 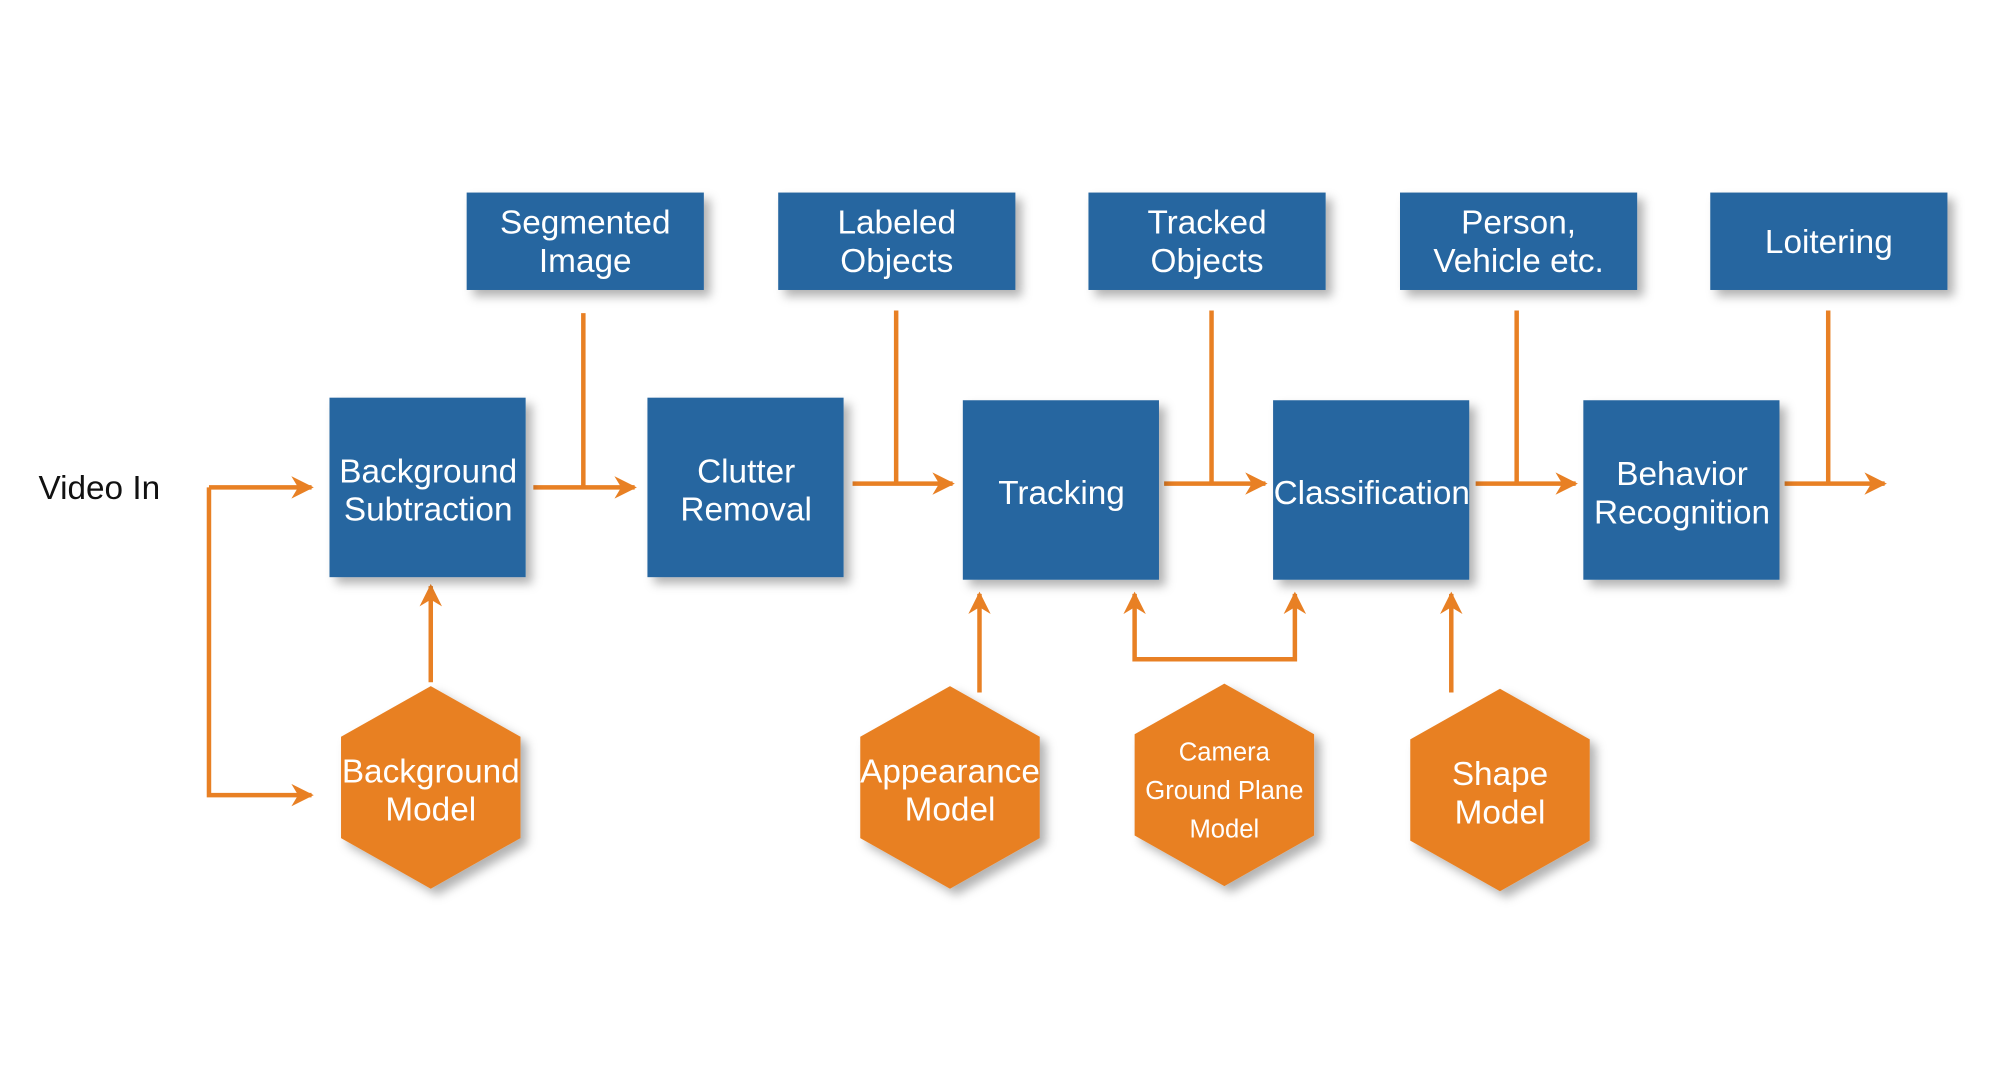 I want to click on video-in-label: Video In, so click(x=99, y=488).